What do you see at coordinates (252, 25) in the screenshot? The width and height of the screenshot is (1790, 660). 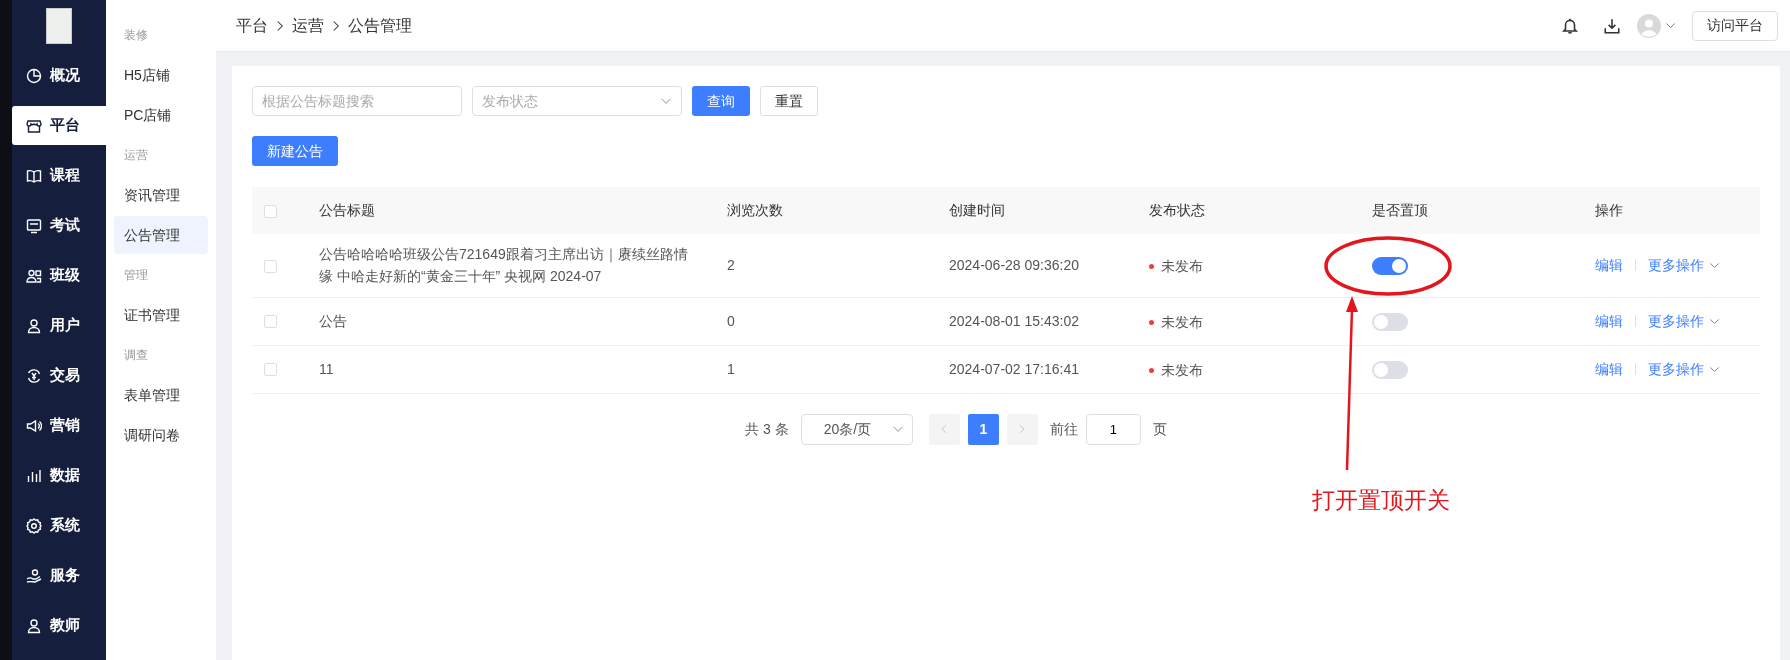 I see `breadcrumb-item: 平台` at bounding box center [252, 25].